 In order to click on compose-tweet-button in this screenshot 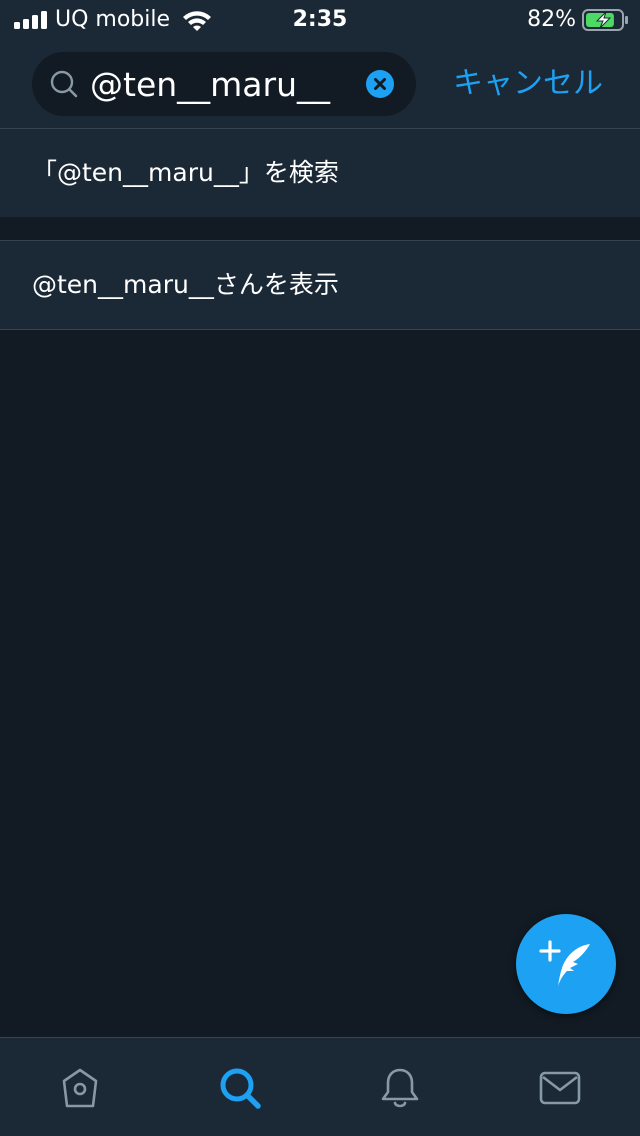, I will do `click(566, 964)`.